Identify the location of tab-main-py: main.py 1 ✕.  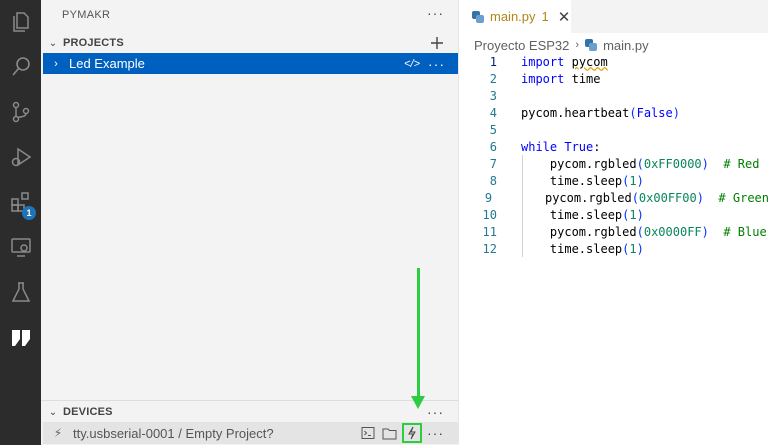
(515, 16).